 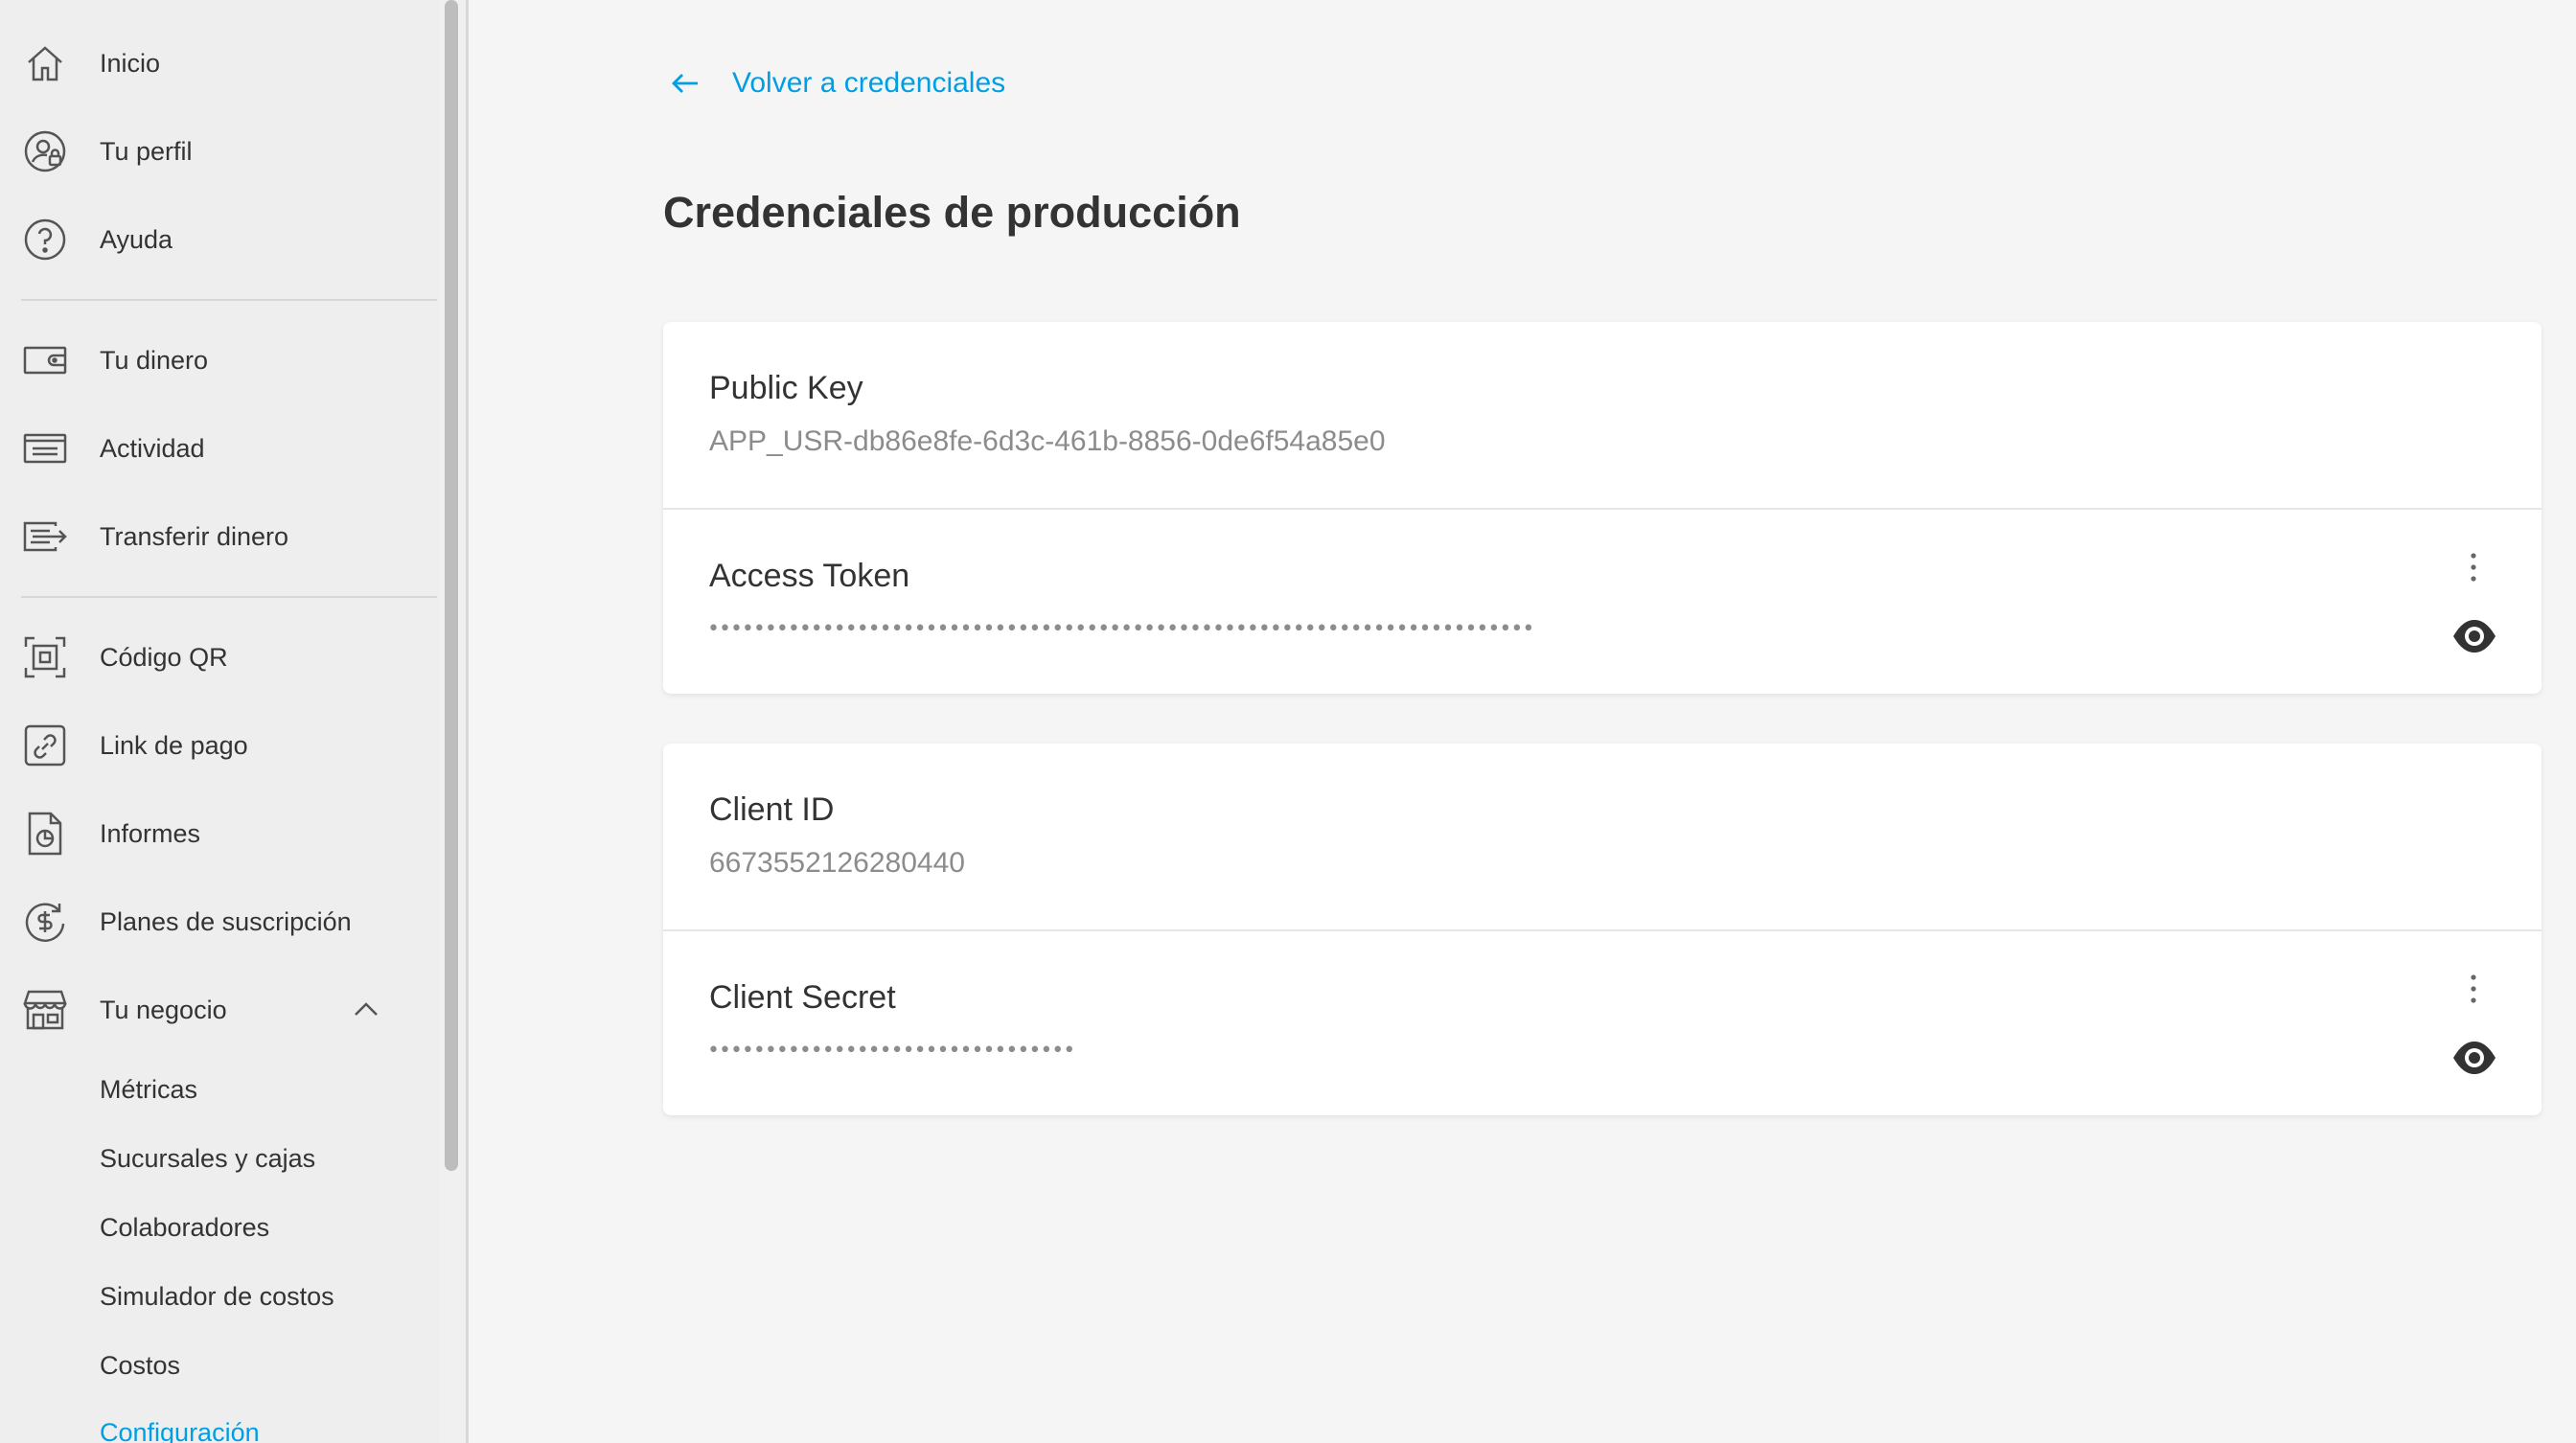 I want to click on sidebar-item-label: Ayuda, so click(x=136, y=239).